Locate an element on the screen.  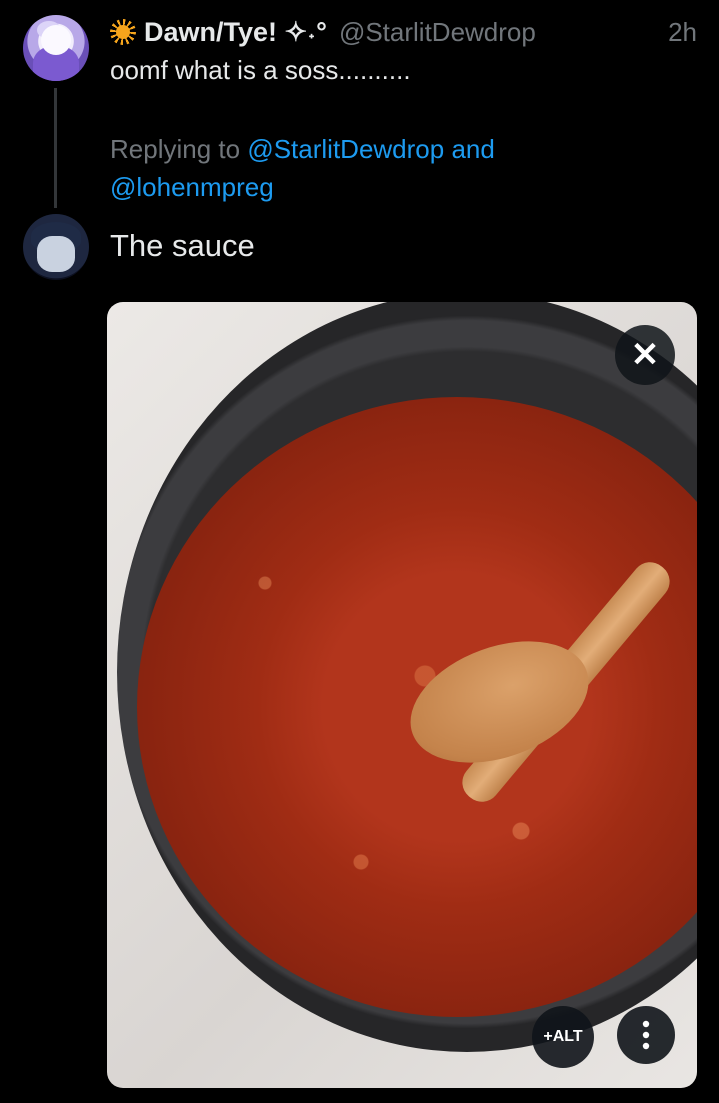
sun-icon is located at coordinates (123, 32).